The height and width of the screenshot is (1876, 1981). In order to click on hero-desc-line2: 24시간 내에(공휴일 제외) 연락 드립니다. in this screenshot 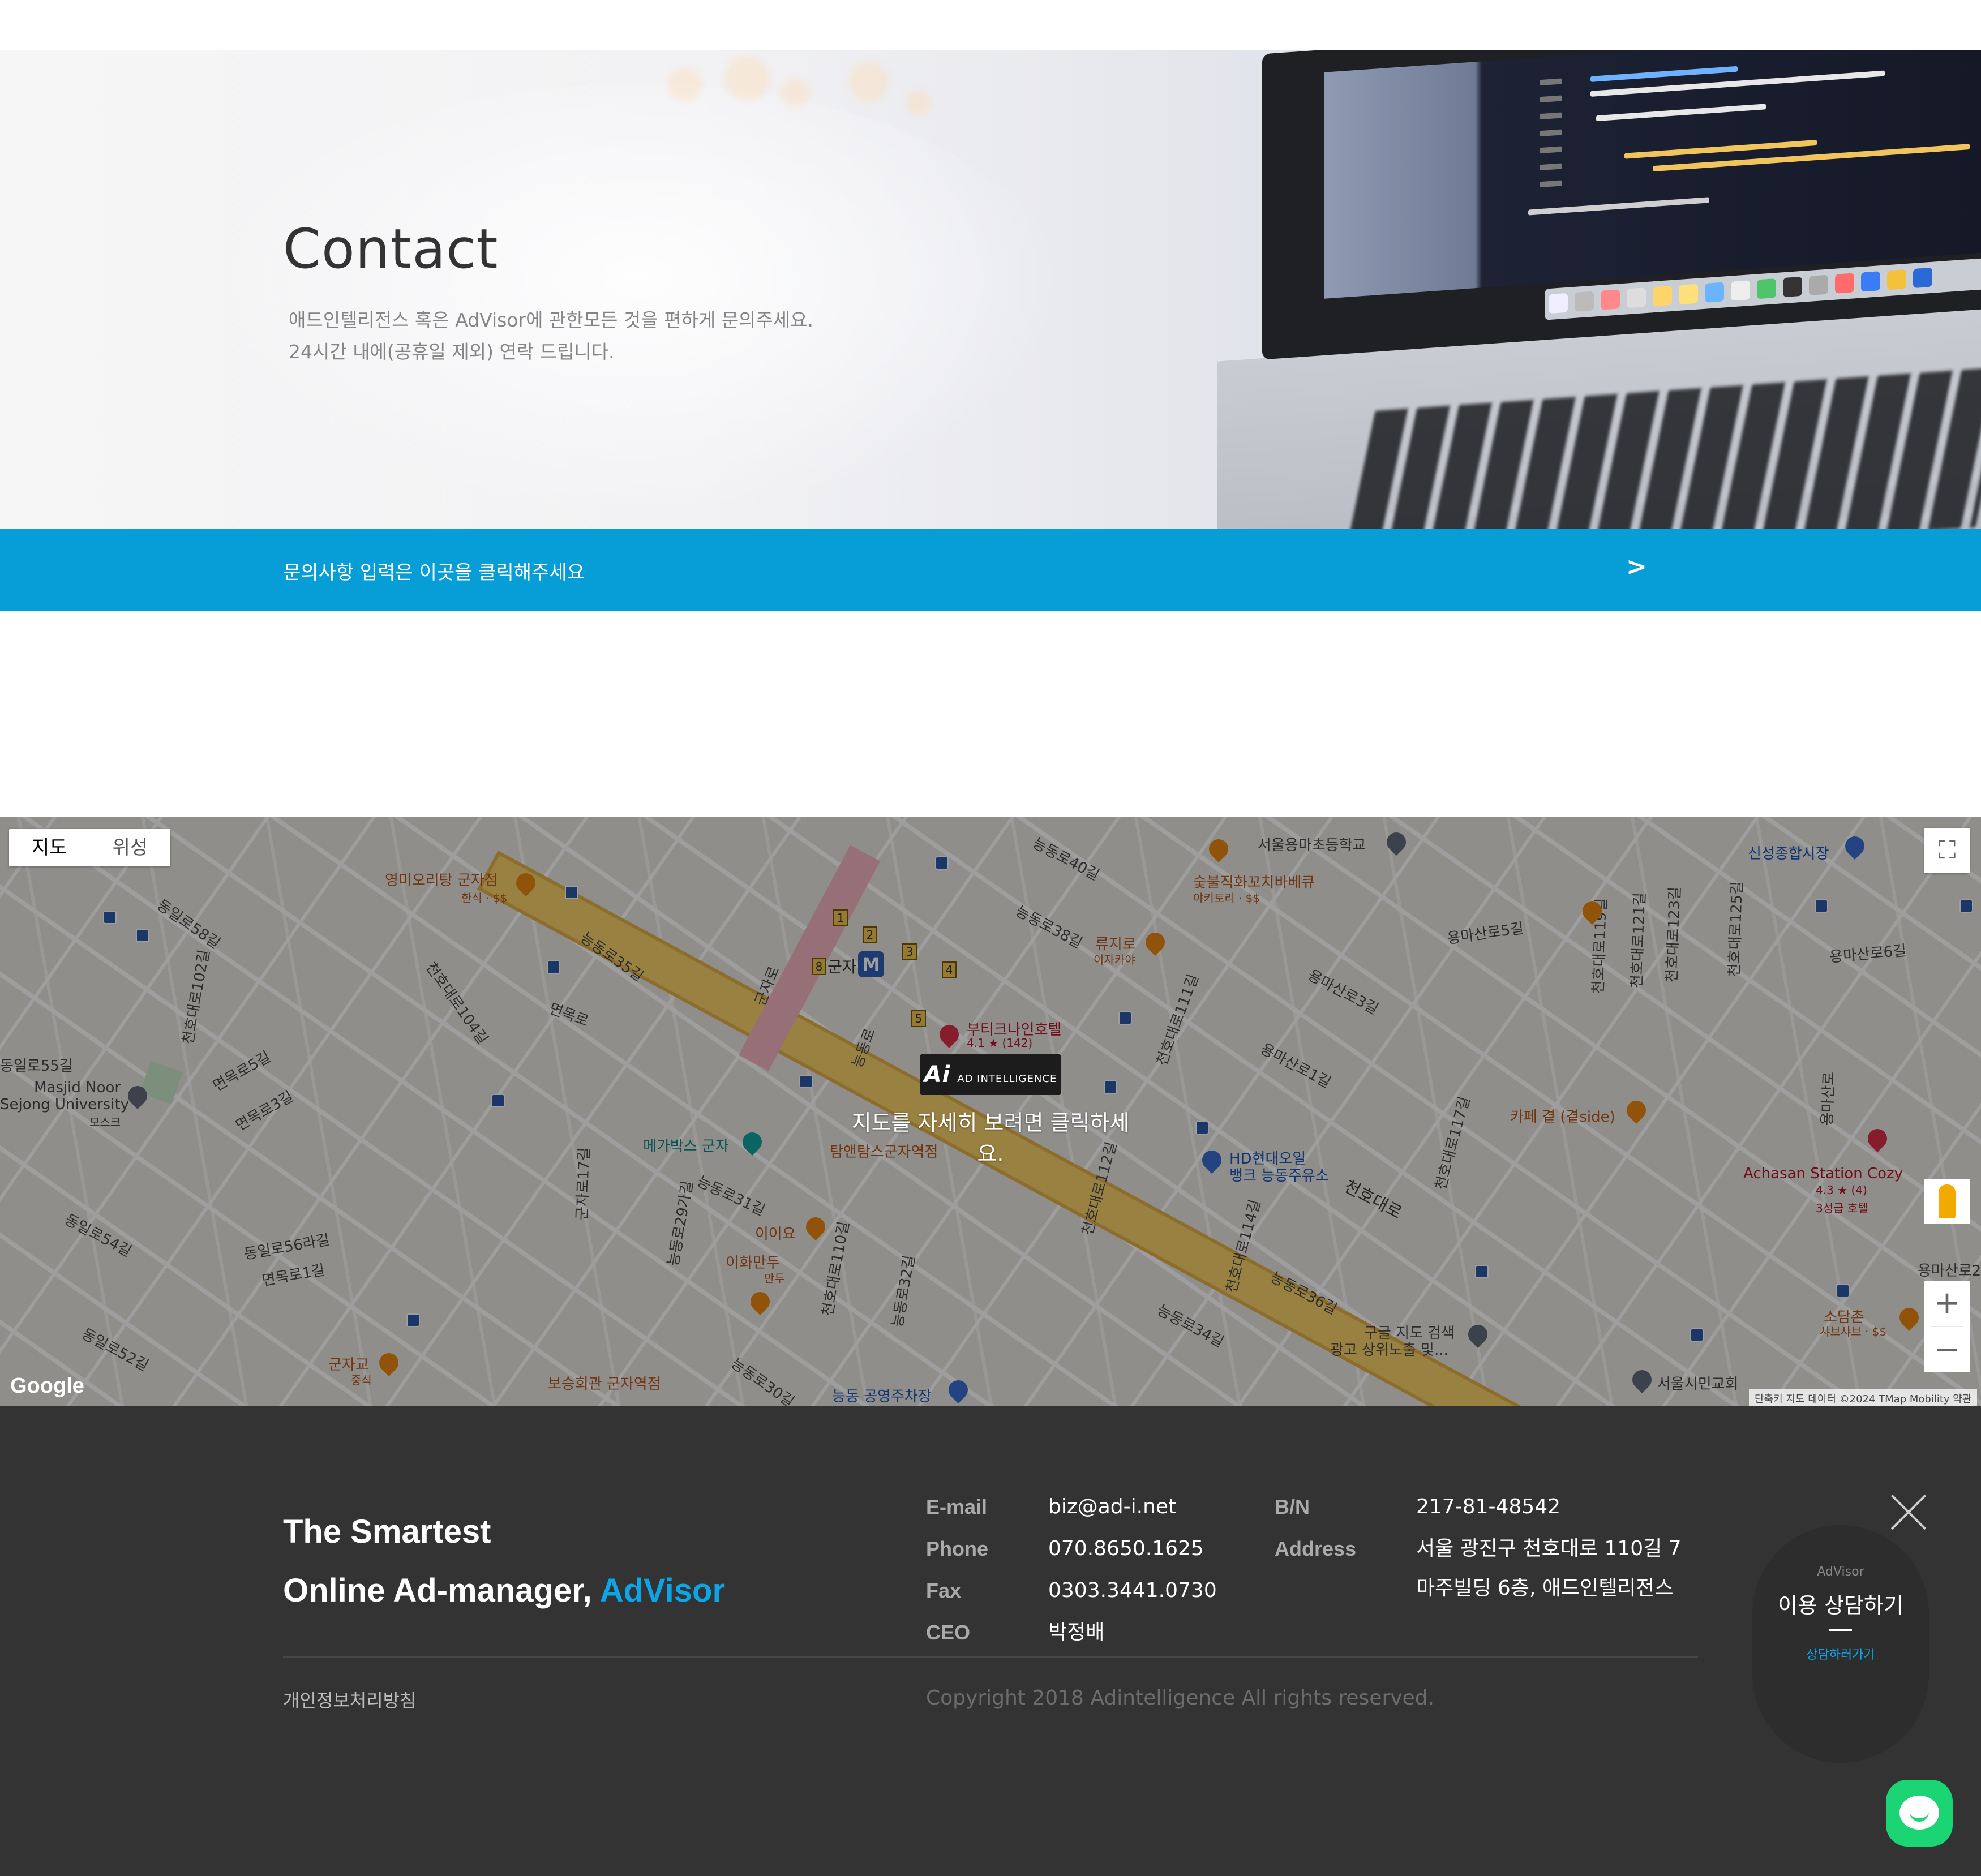, I will do `click(452, 352)`.